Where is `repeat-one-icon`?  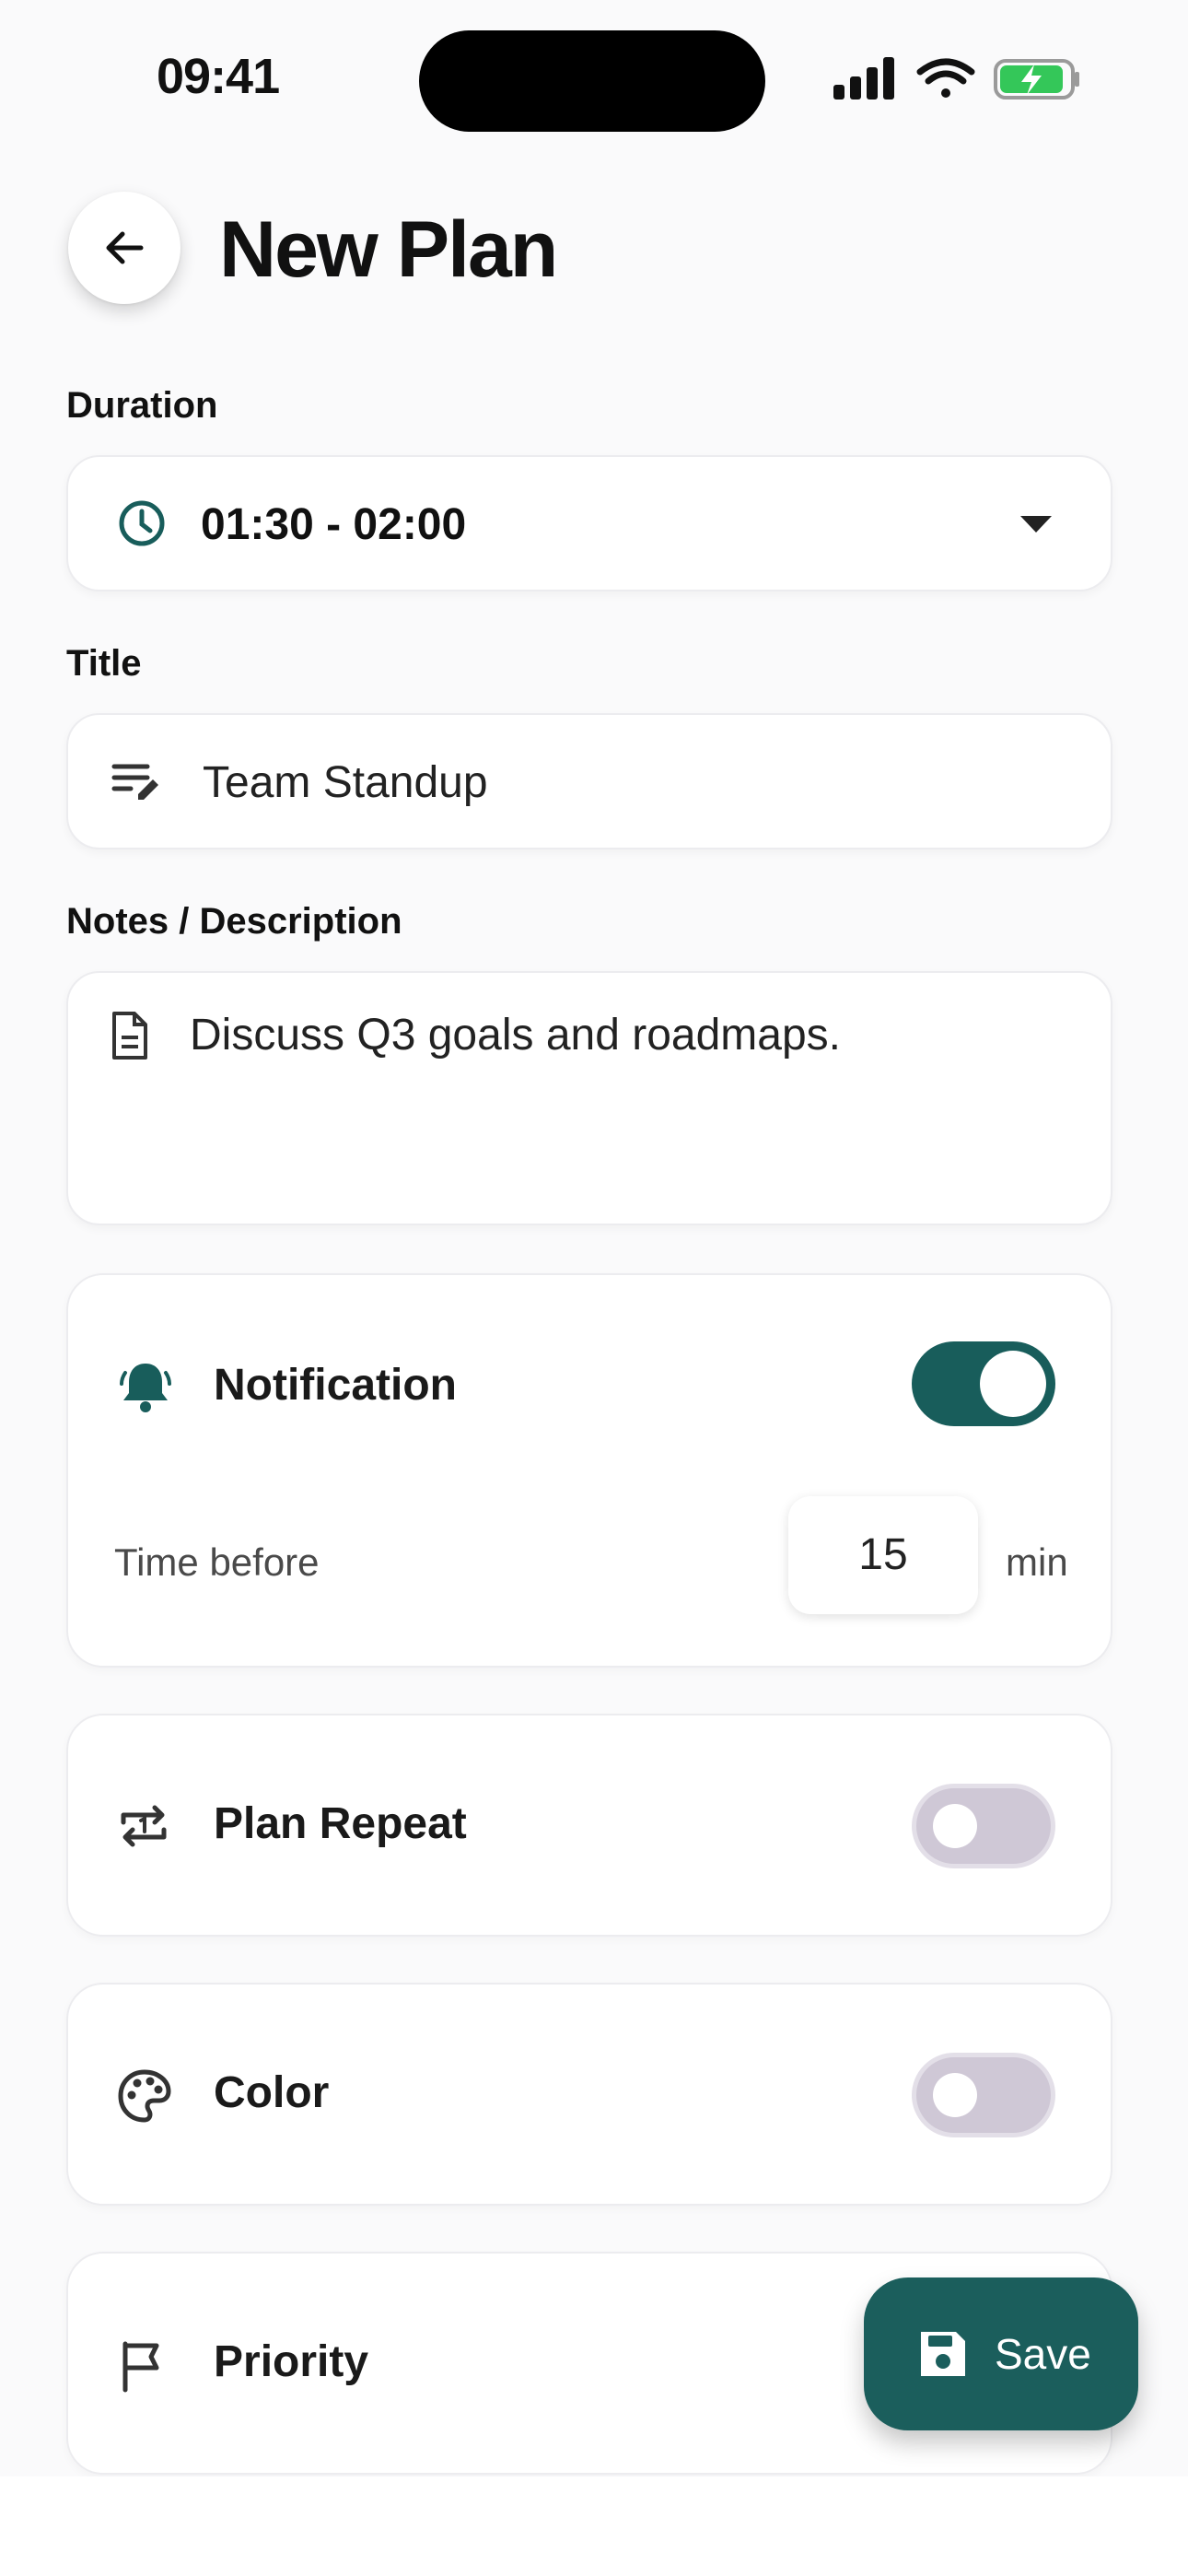
repeat-one-icon is located at coordinates (144, 1826).